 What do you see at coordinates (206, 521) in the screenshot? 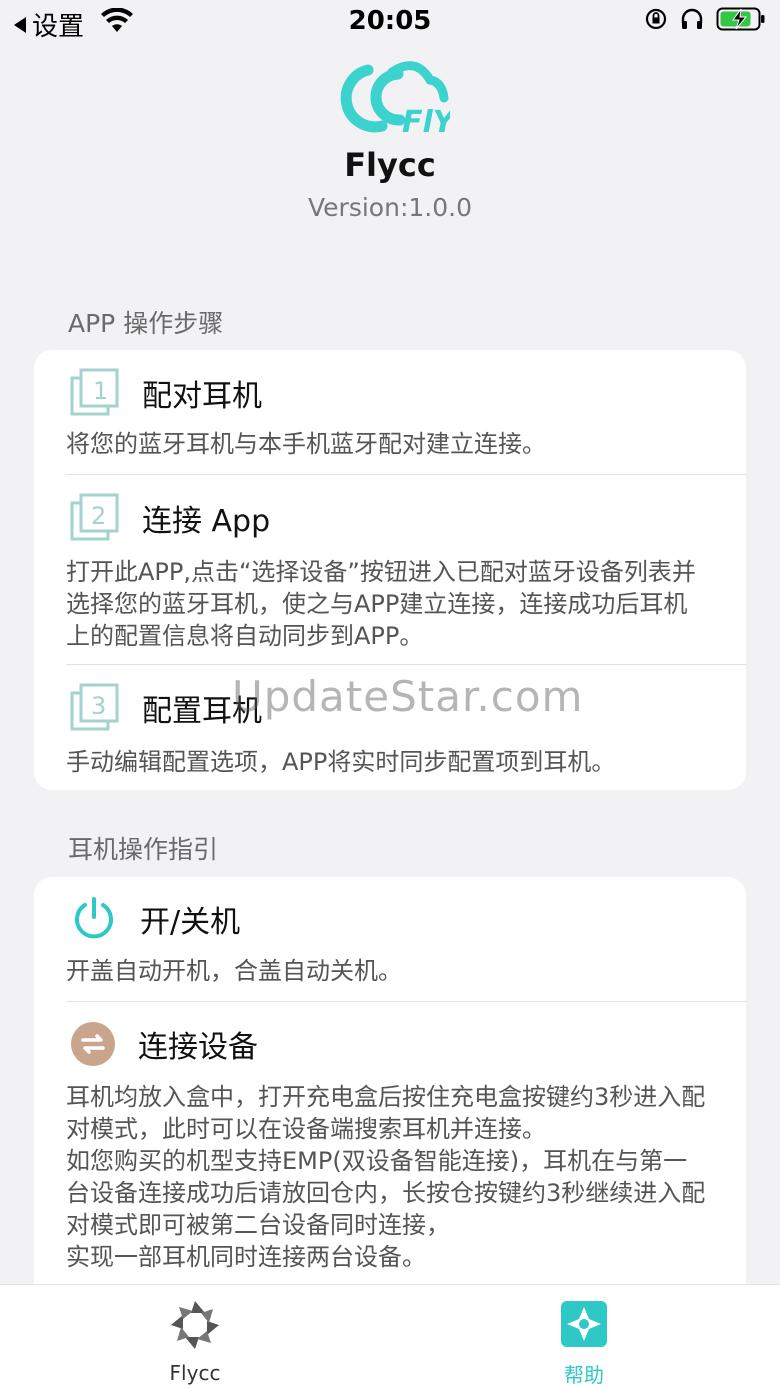
I see `step-title: 连接 App` at bounding box center [206, 521].